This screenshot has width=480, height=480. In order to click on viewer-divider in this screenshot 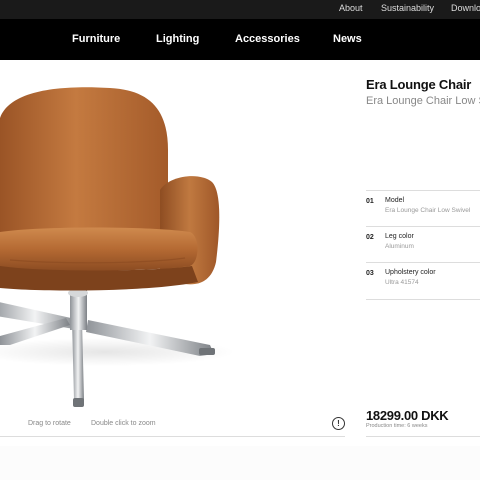, I will do `click(172, 436)`.